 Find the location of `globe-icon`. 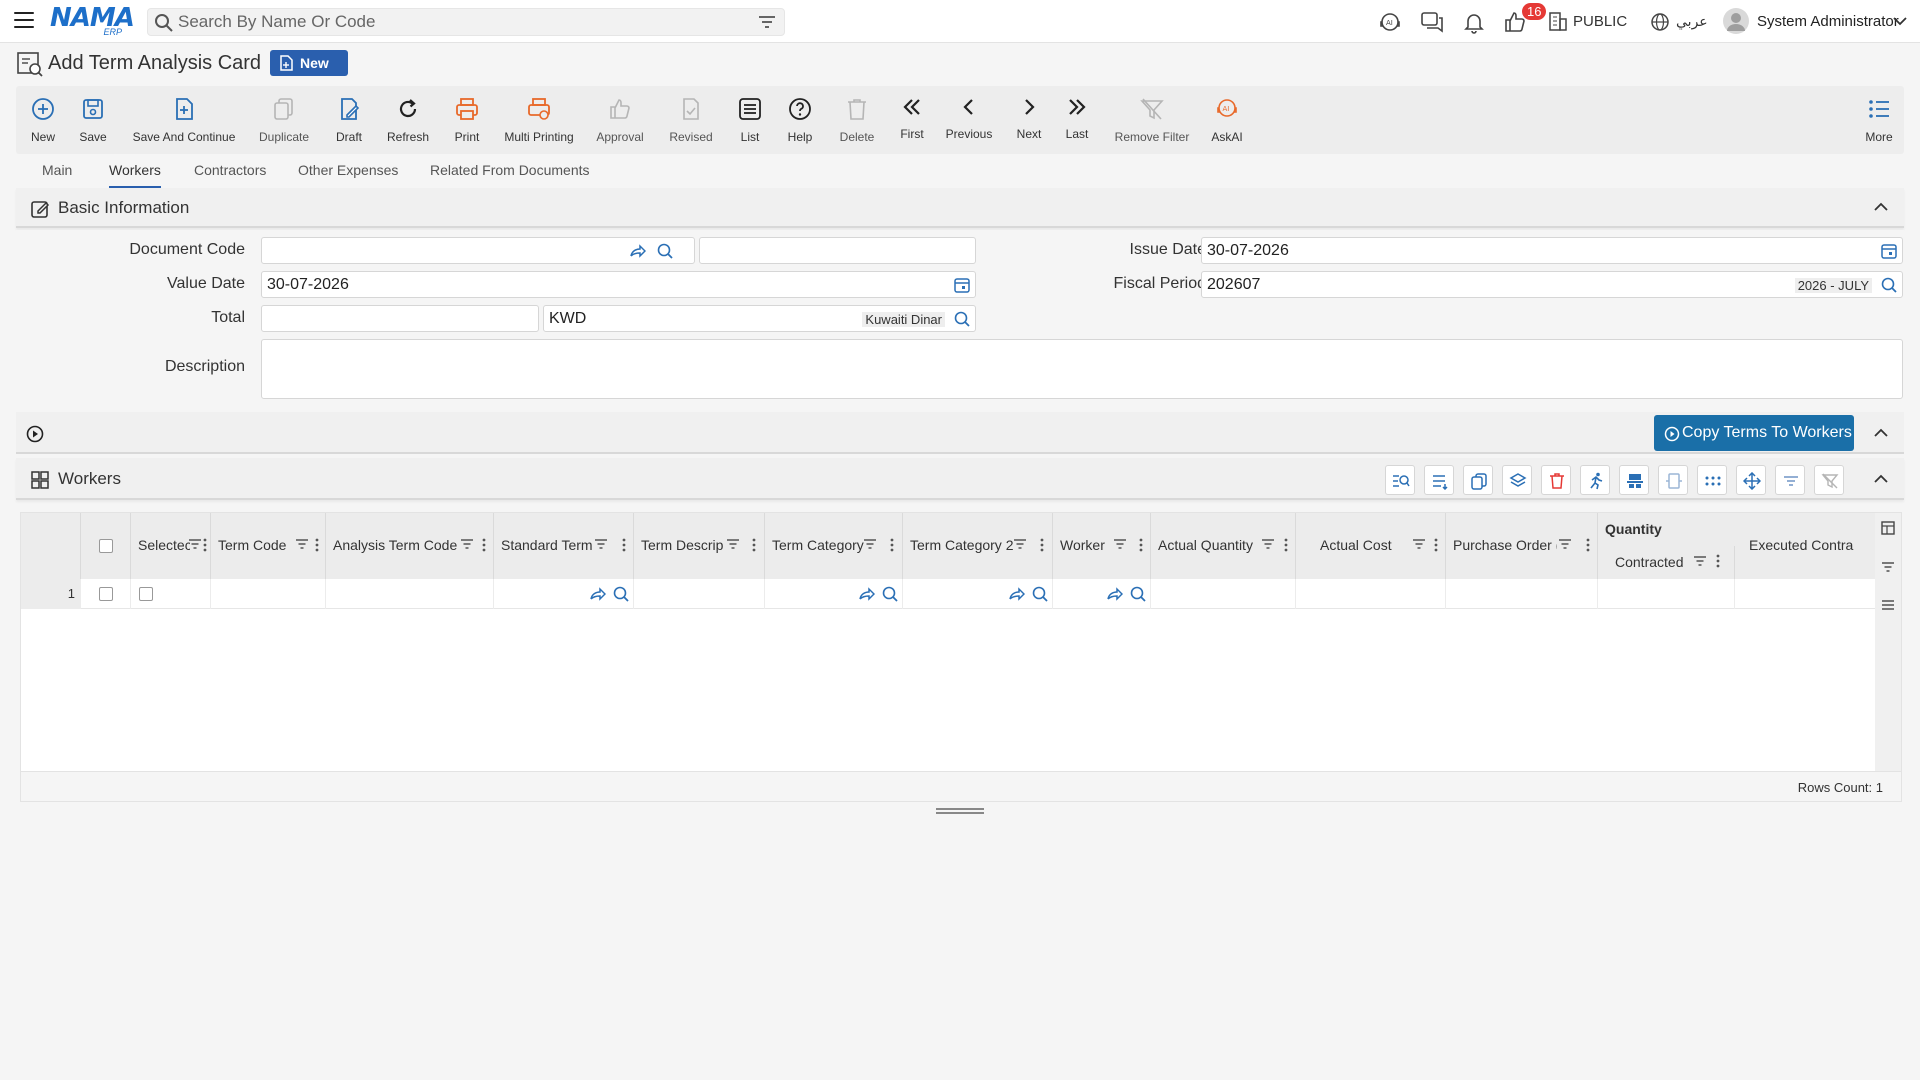

globe-icon is located at coordinates (1660, 22).